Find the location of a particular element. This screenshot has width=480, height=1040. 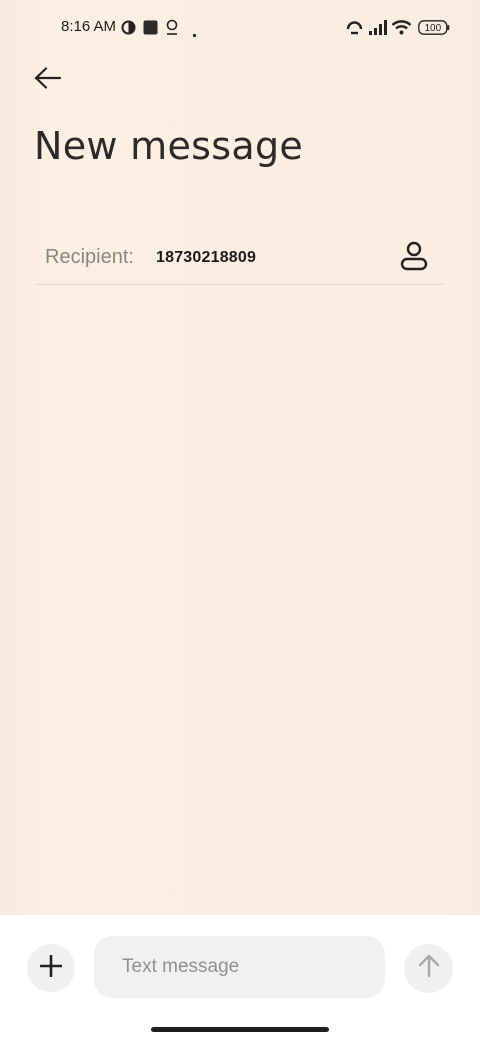

plus-icon is located at coordinates (51, 968).